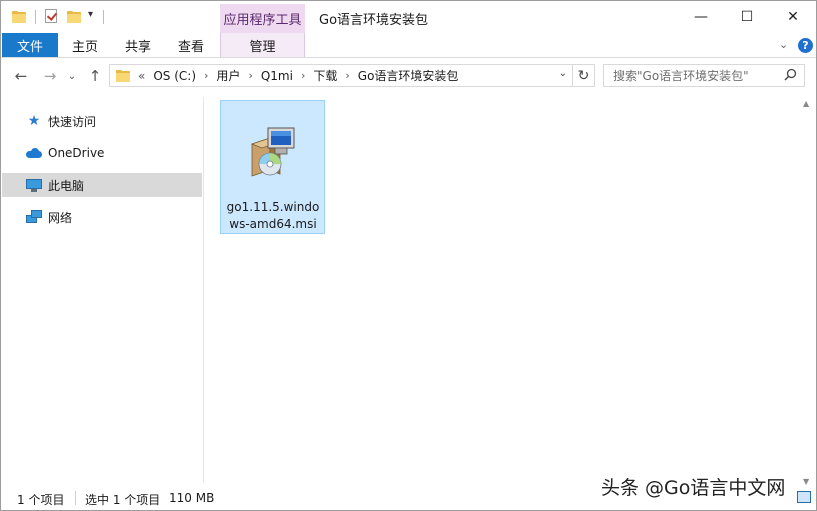  Describe the element at coordinates (21, 76) in the screenshot. I see `back-button: ←` at that location.